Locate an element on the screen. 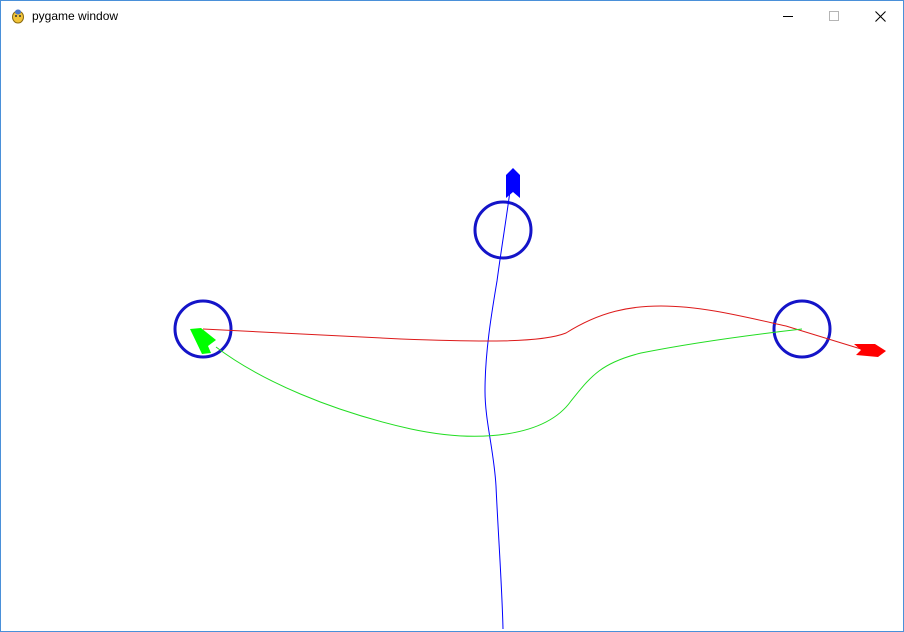  red-trail is located at coordinates (532, 327).